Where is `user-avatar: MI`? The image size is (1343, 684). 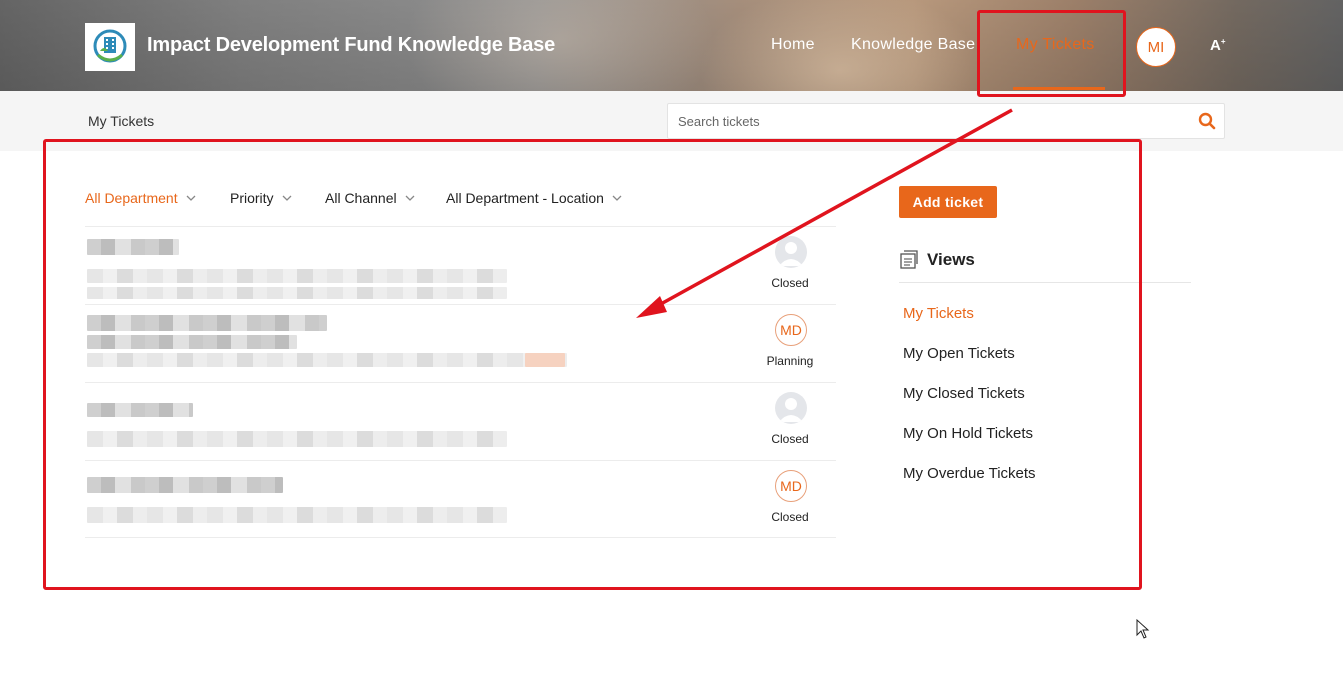
user-avatar: MI is located at coordinates (1156, 47).